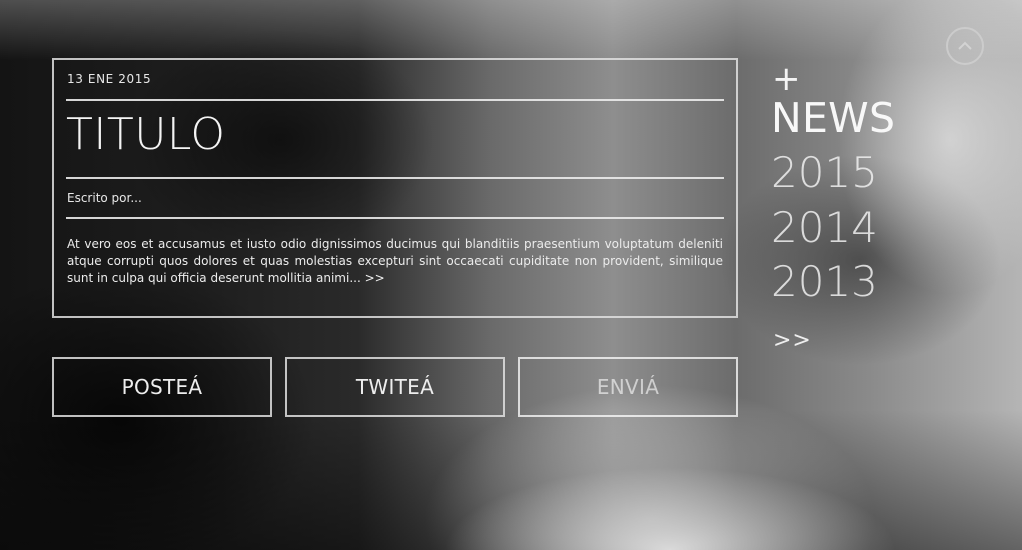 The width and height of the screenshot is (1022, 550). Describe the element at coordinates (824, 173) in the screenshot. I see `year-link-2015: 2015` at that location.